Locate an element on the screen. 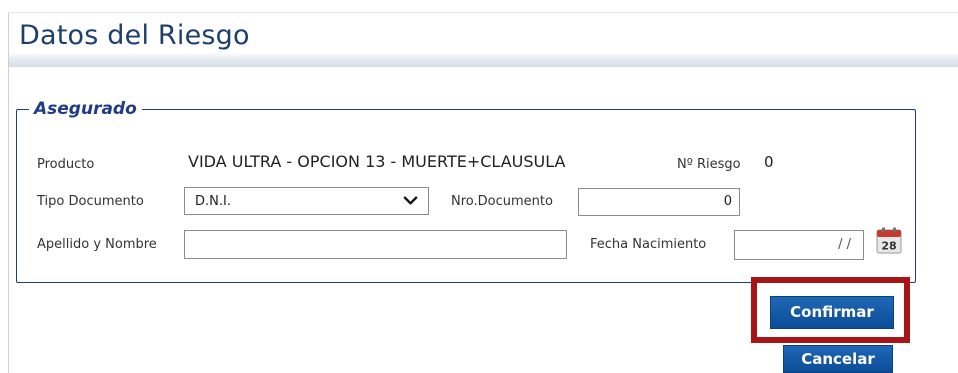 This screenshot has width=958, height=373. tipo-documento-label: Tipo Documento is located at coordinates (90, 201).